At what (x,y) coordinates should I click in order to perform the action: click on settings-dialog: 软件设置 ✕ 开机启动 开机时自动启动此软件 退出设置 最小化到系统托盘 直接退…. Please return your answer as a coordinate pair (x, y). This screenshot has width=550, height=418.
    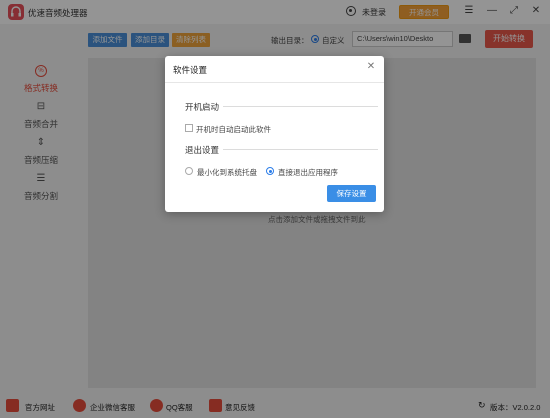
    Looking at the image, I should click on (274, 134).